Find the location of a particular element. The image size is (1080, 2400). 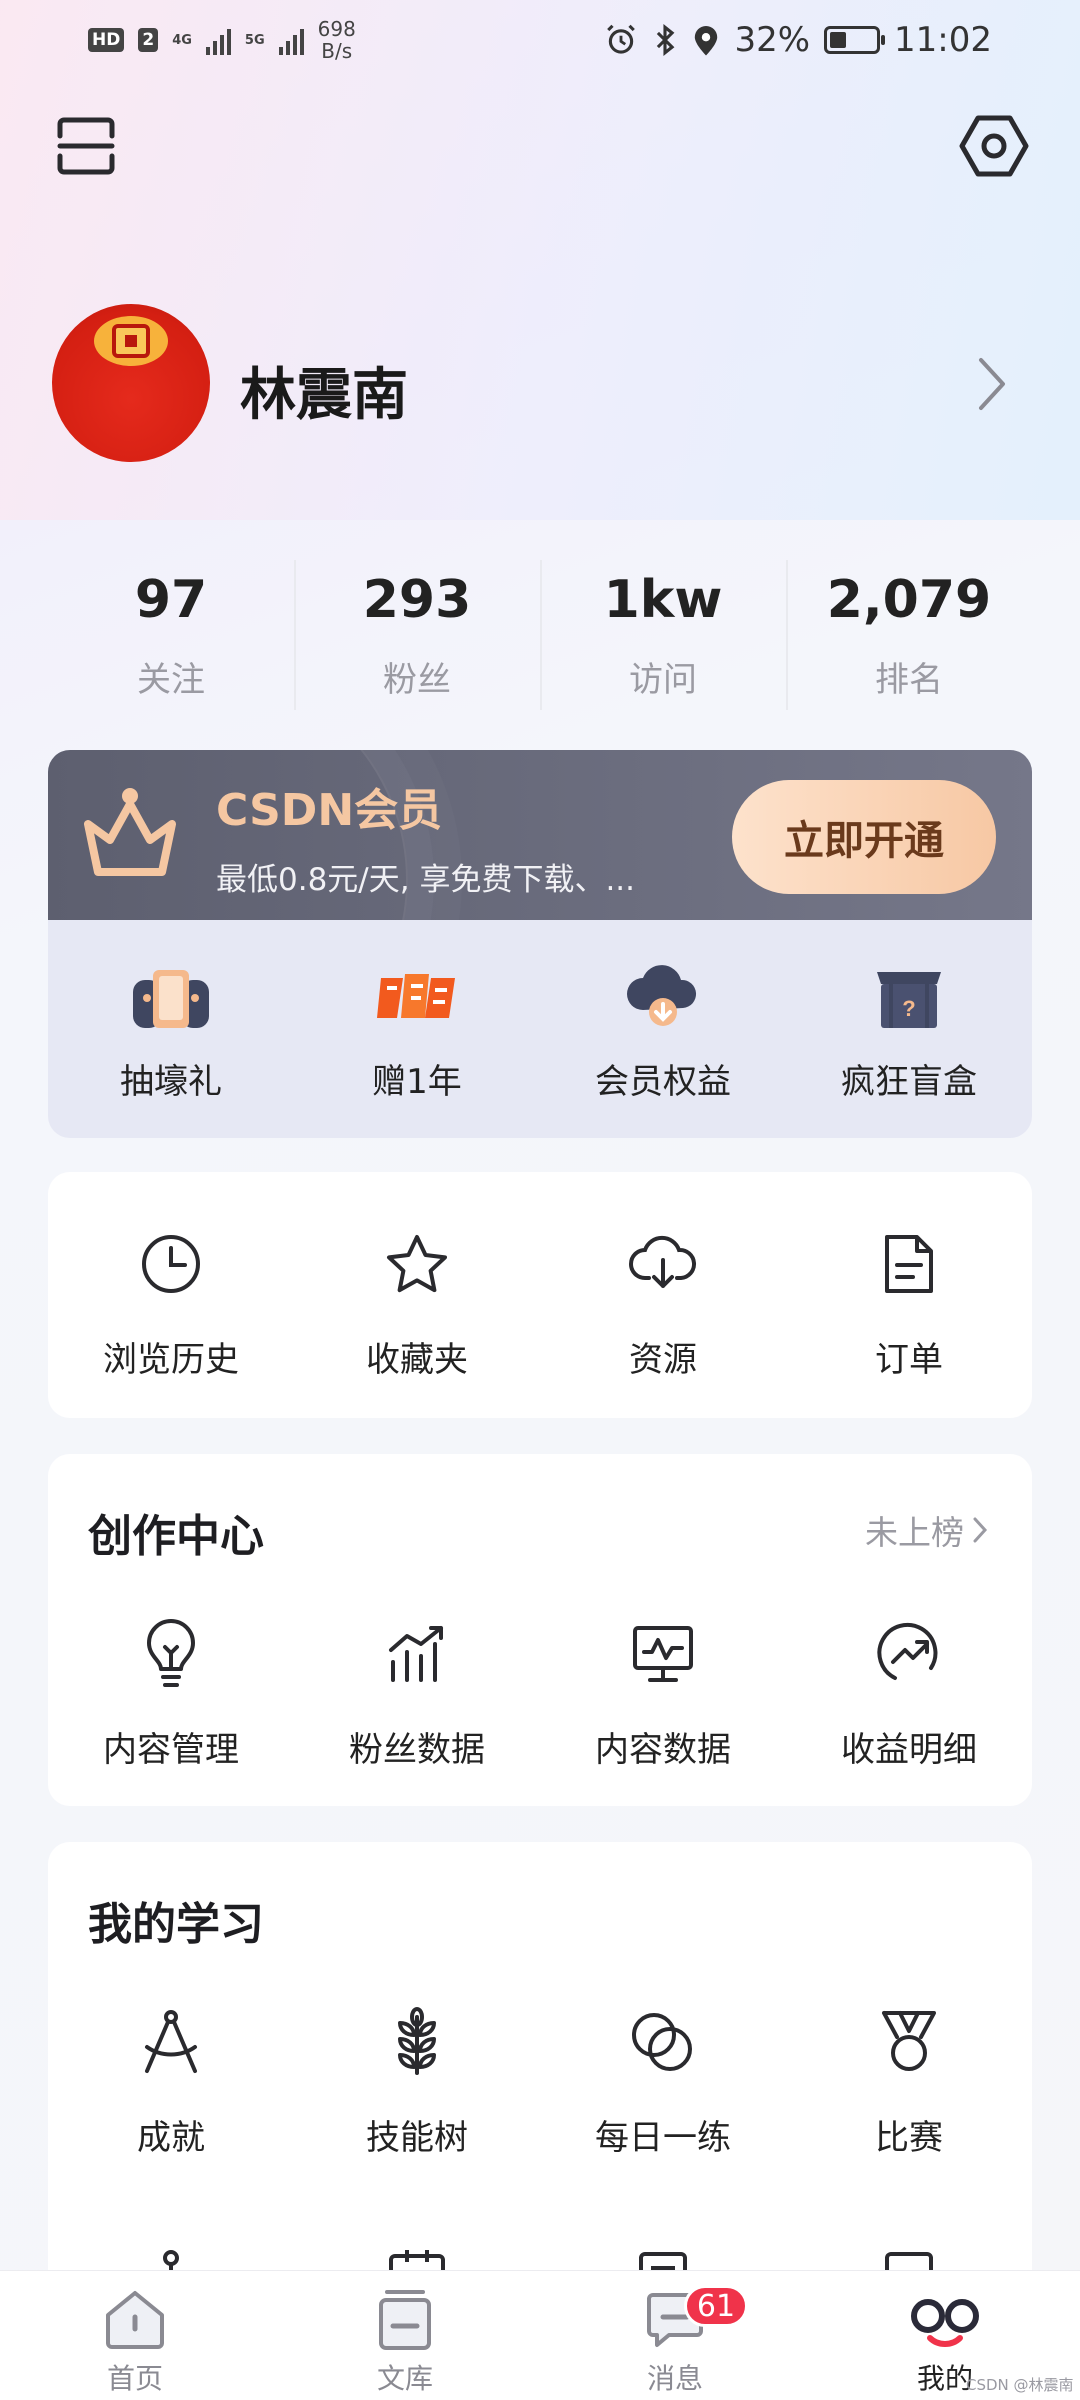

bluetooth-icon is located at coordinates (666, 40).